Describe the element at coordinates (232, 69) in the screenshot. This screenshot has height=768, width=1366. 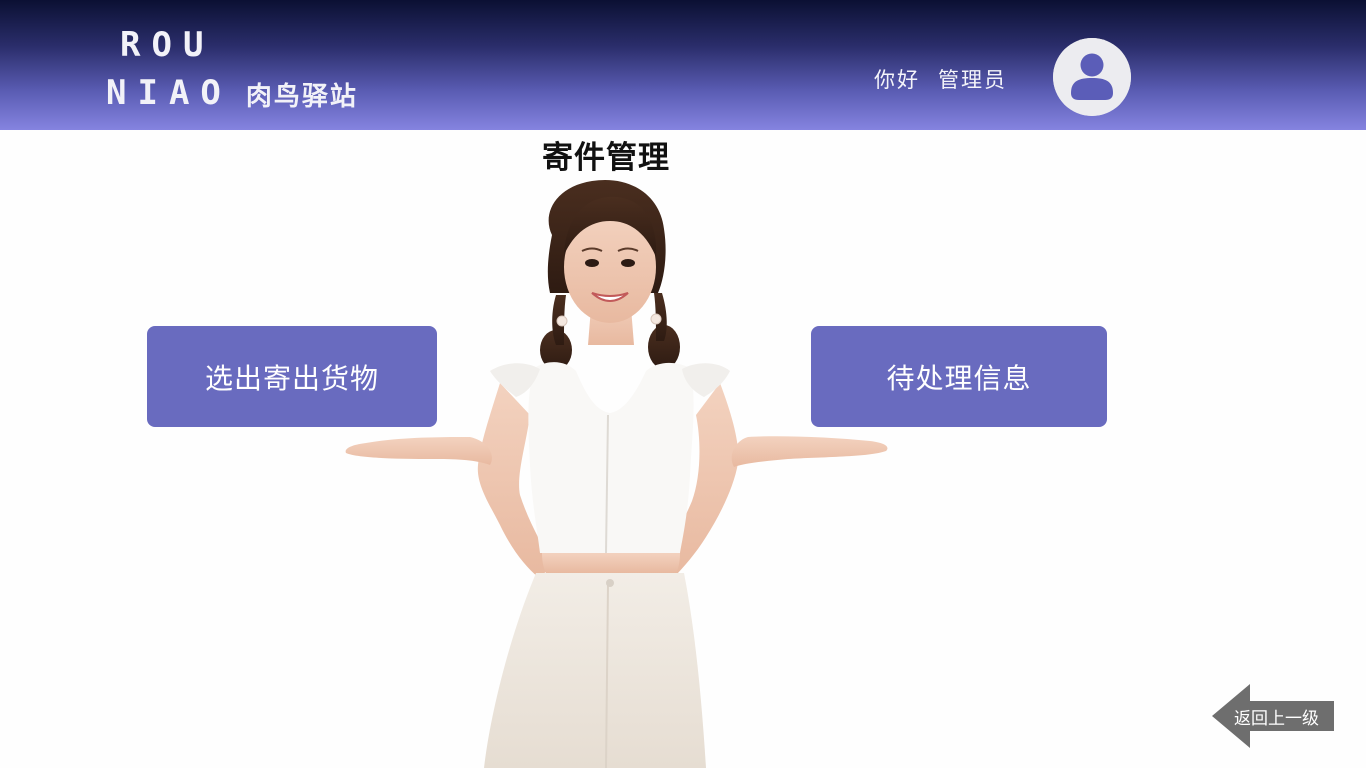
I see `logo: ROU NIAO 肉鸟驿站` at that location.